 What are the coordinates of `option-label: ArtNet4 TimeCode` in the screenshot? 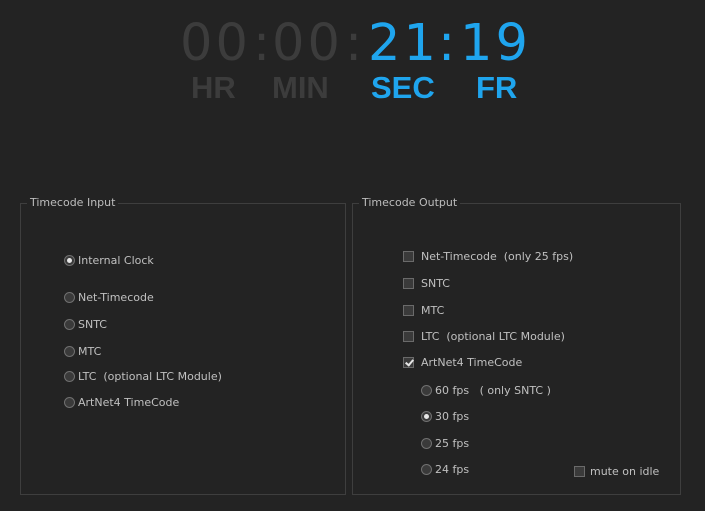 It's located at (129, 402).